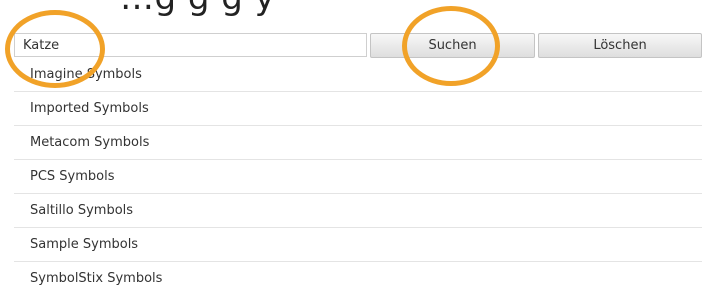  What do you see at coordinates (452, 45) in the screenshot?
I see `search-button: Suchen` at bounding box center [452, 45].